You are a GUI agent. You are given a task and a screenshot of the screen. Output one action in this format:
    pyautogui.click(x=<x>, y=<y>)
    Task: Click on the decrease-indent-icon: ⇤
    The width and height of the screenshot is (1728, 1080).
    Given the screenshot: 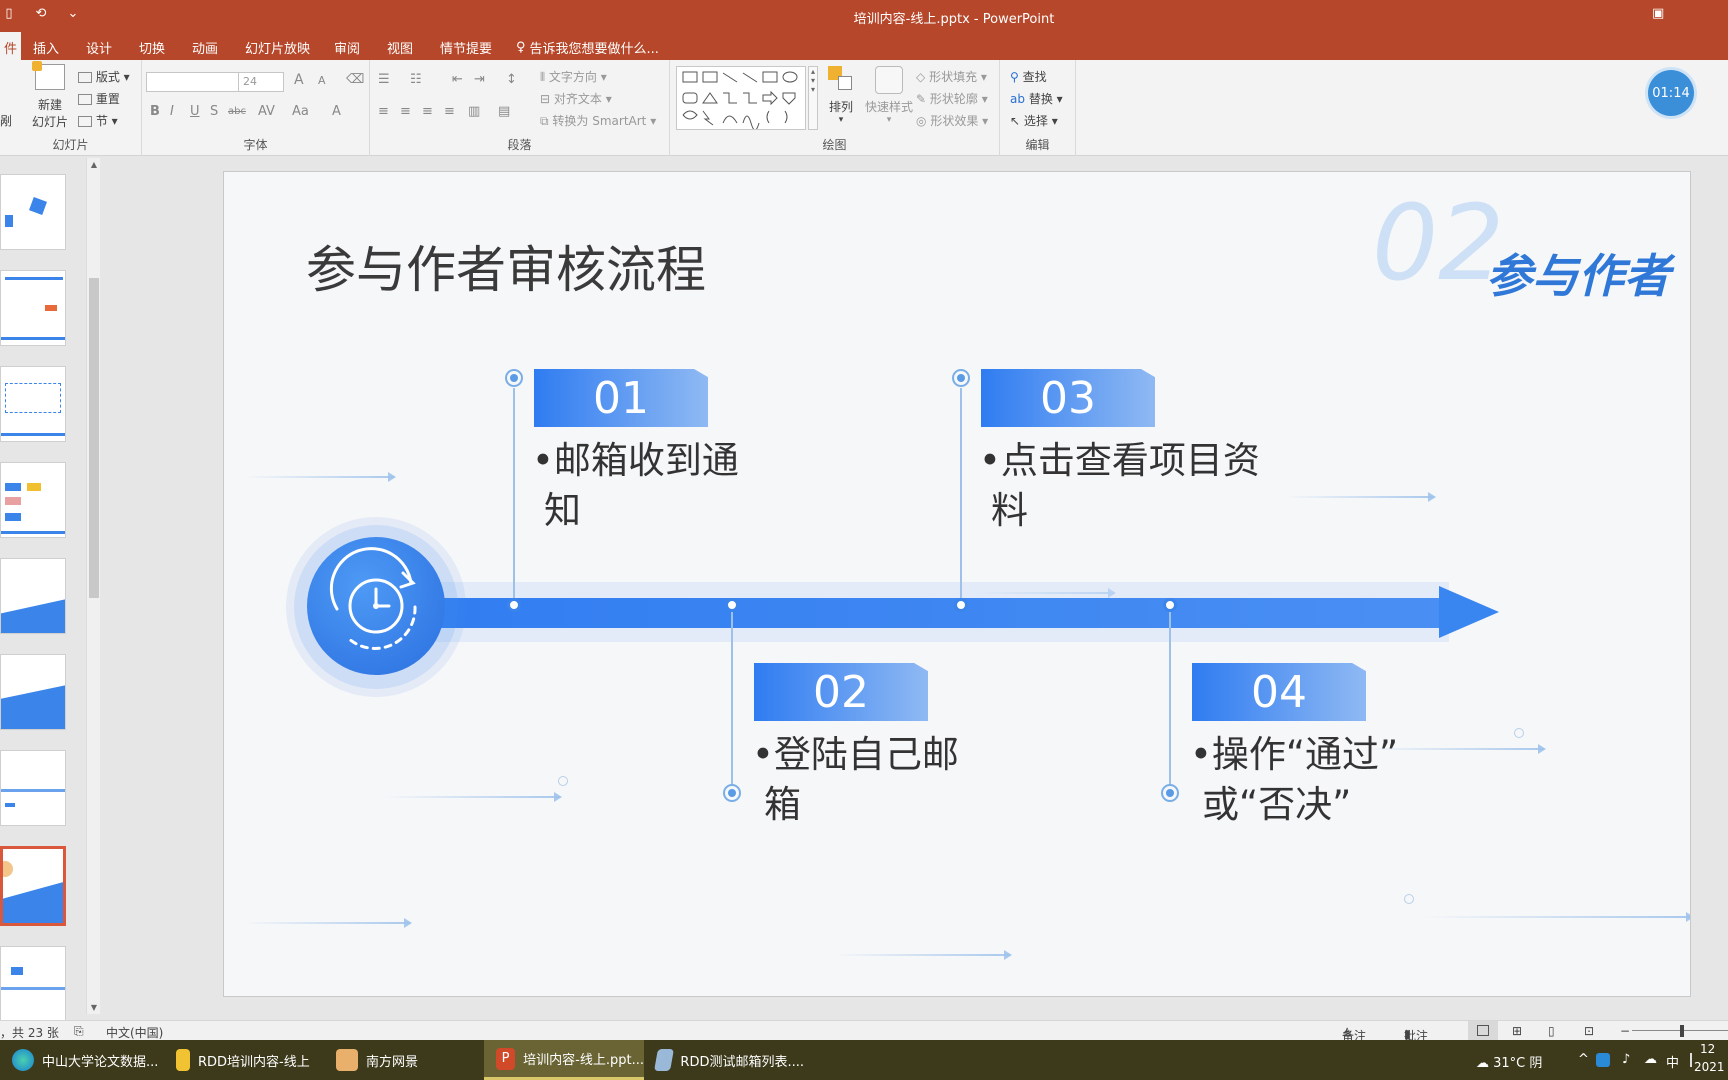 What is the action you would take?
    pyautogui.click(x=457, y=79)
    